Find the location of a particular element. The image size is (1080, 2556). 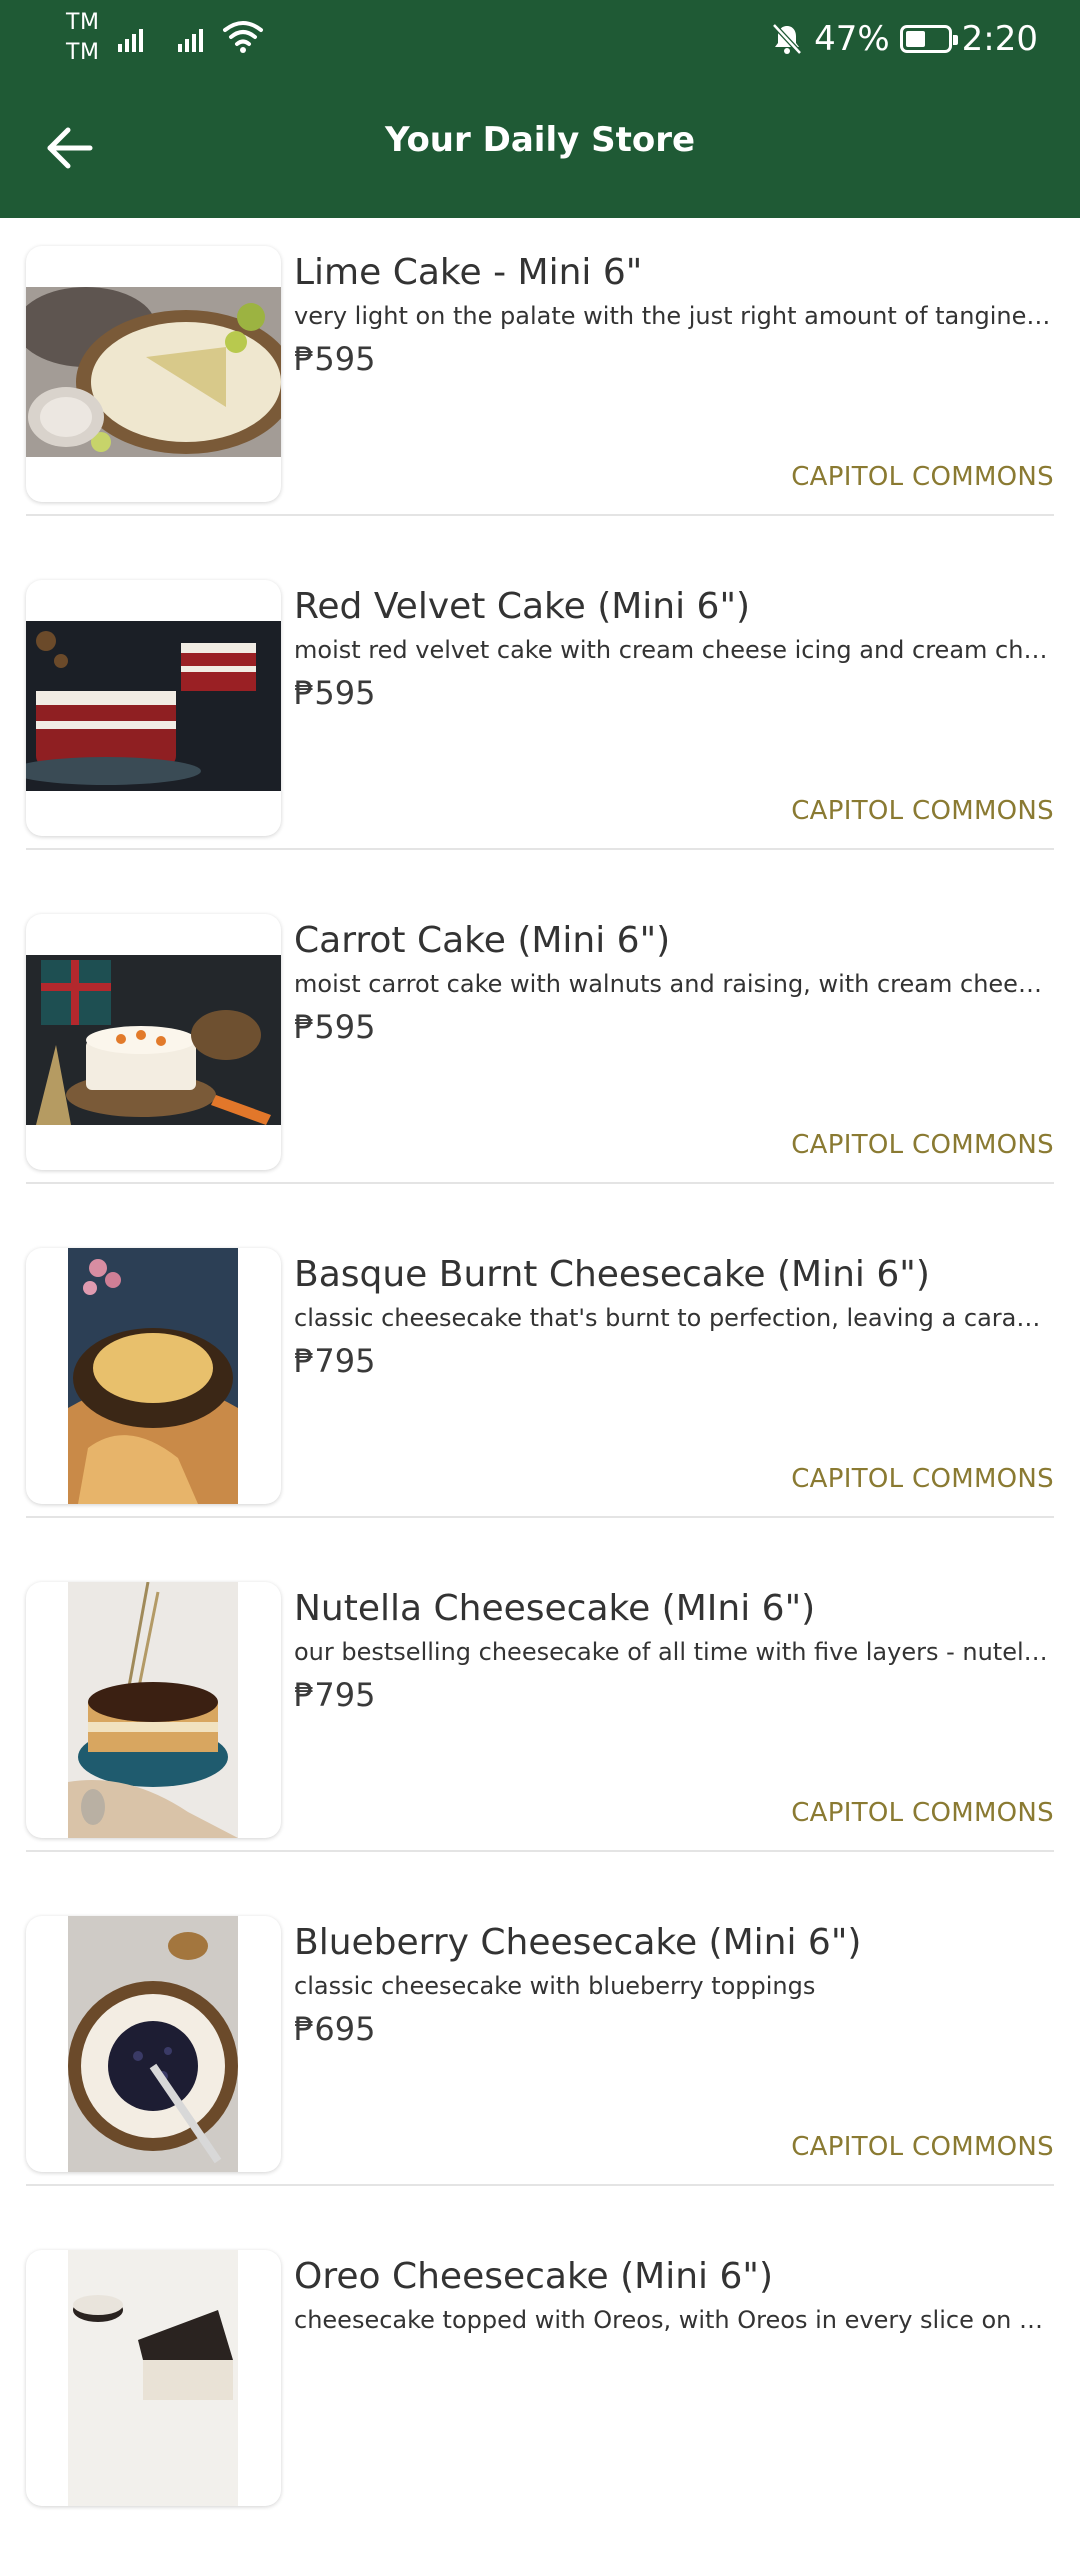

product-name: Basque Burnt Cheesecake (Mini 6") is located at coordinates (612, 1274).